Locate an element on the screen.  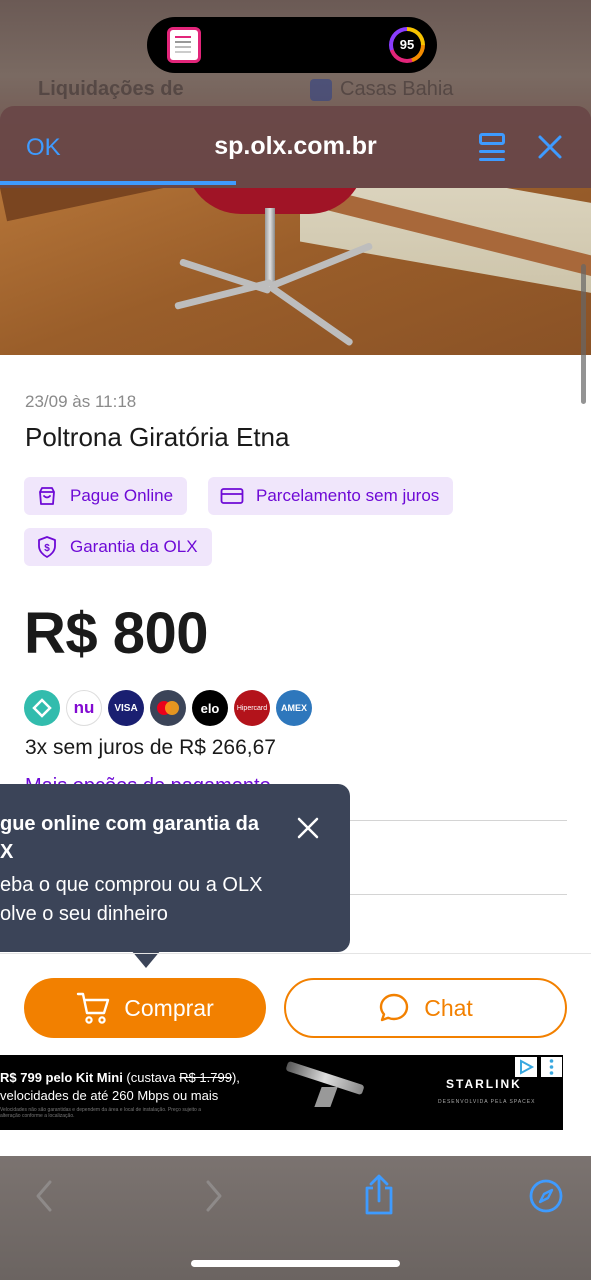
ad-choices-icon is located at coordinates (526, 1067).